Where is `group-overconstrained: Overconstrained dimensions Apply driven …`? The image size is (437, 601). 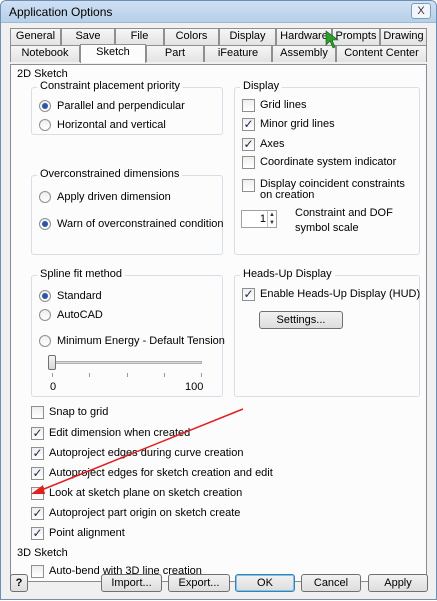 group-overconstrained: Overconstrained dimensions Apply driven … is located at coordinates (127, 211).